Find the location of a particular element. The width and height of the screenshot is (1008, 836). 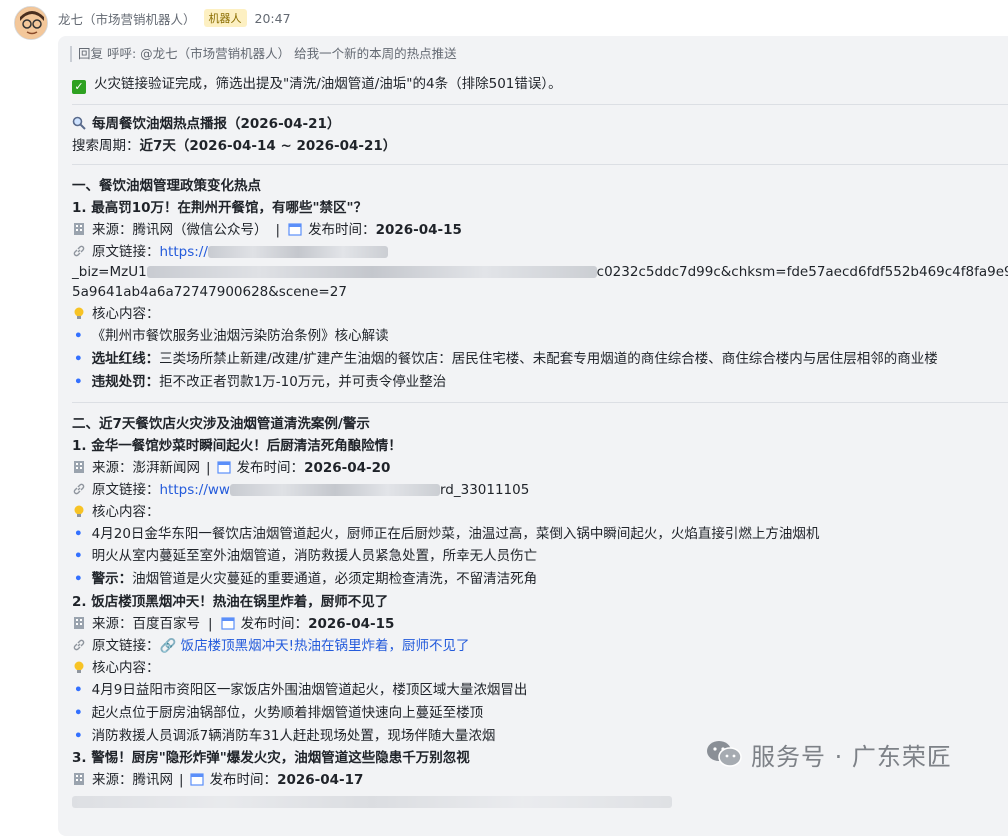

s2-item2-core-label: 核心内容： is located at coordinates (116, 668).